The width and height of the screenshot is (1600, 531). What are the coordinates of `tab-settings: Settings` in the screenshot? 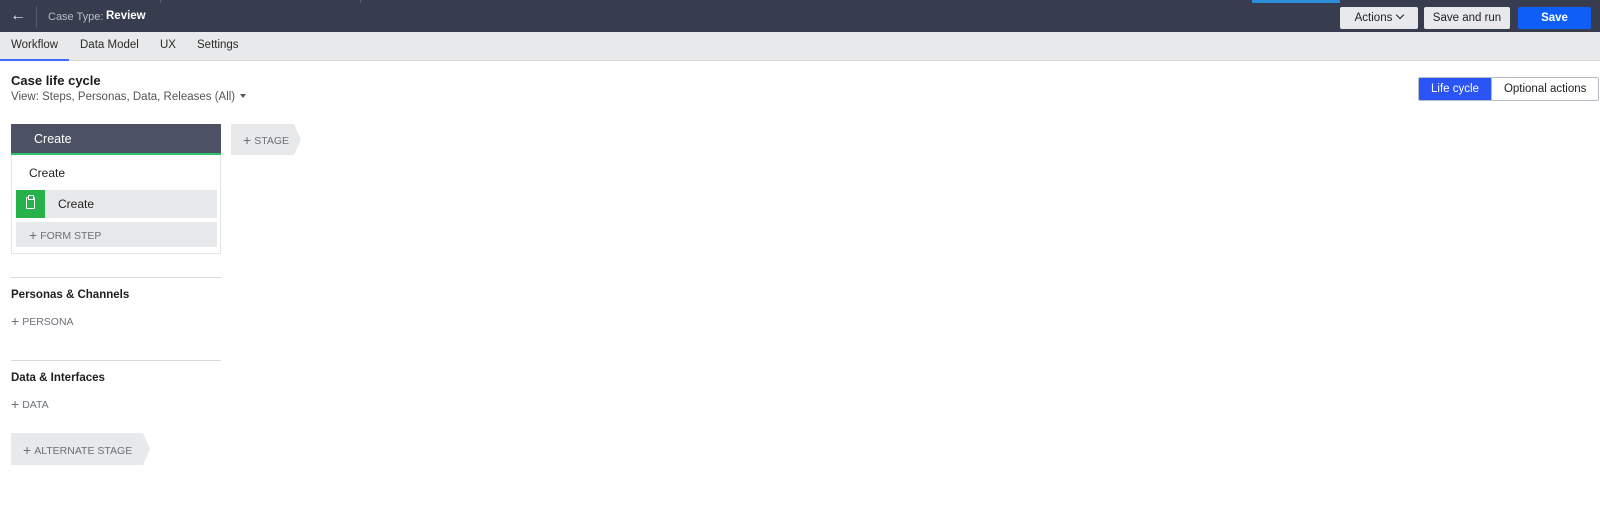 It's located at (218, 45).